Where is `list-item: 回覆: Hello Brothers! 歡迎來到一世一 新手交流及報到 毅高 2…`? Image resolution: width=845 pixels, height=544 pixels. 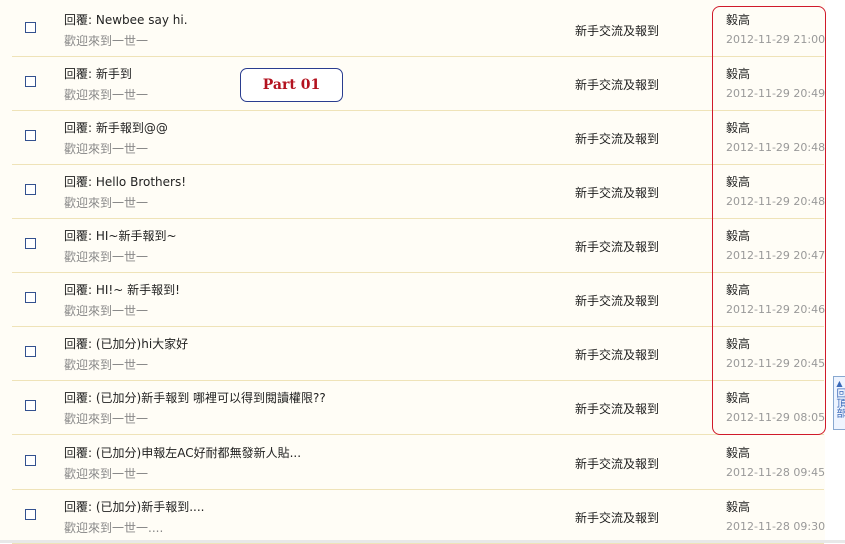 list-item: 回覆: Hello Brothers! 歡迎來到一世一 新手交流及報到 毅高 2… is located at coordinates (419, 191).